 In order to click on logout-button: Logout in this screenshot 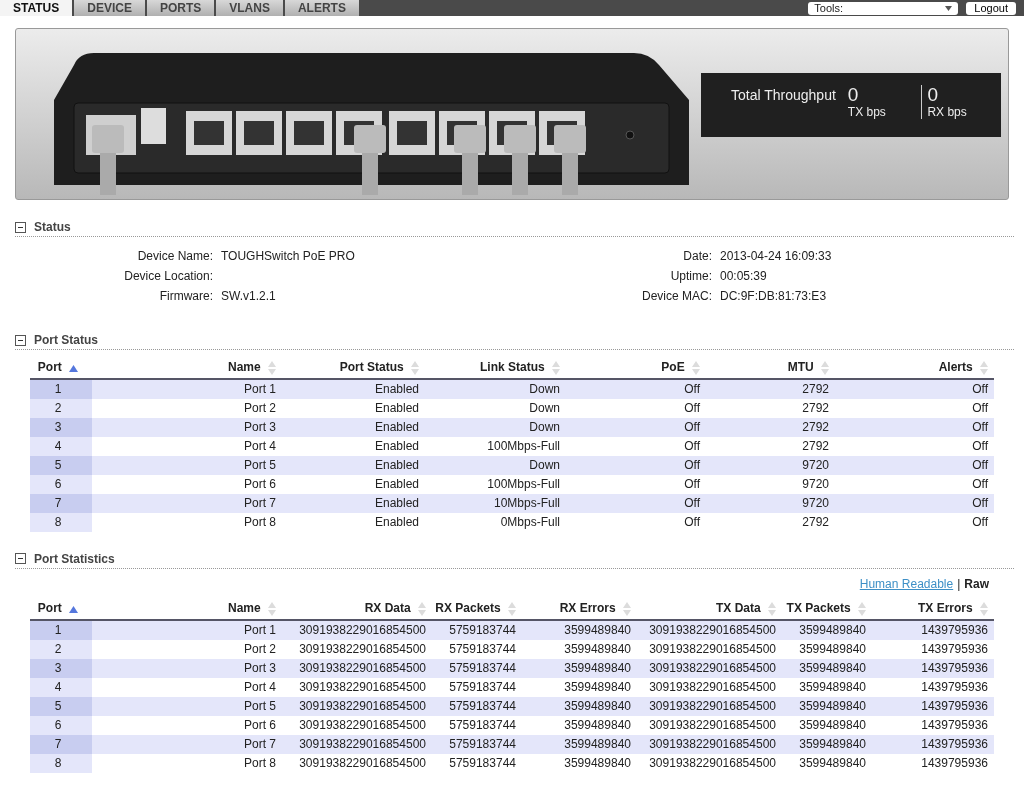, I will do `click(991, 8)`.